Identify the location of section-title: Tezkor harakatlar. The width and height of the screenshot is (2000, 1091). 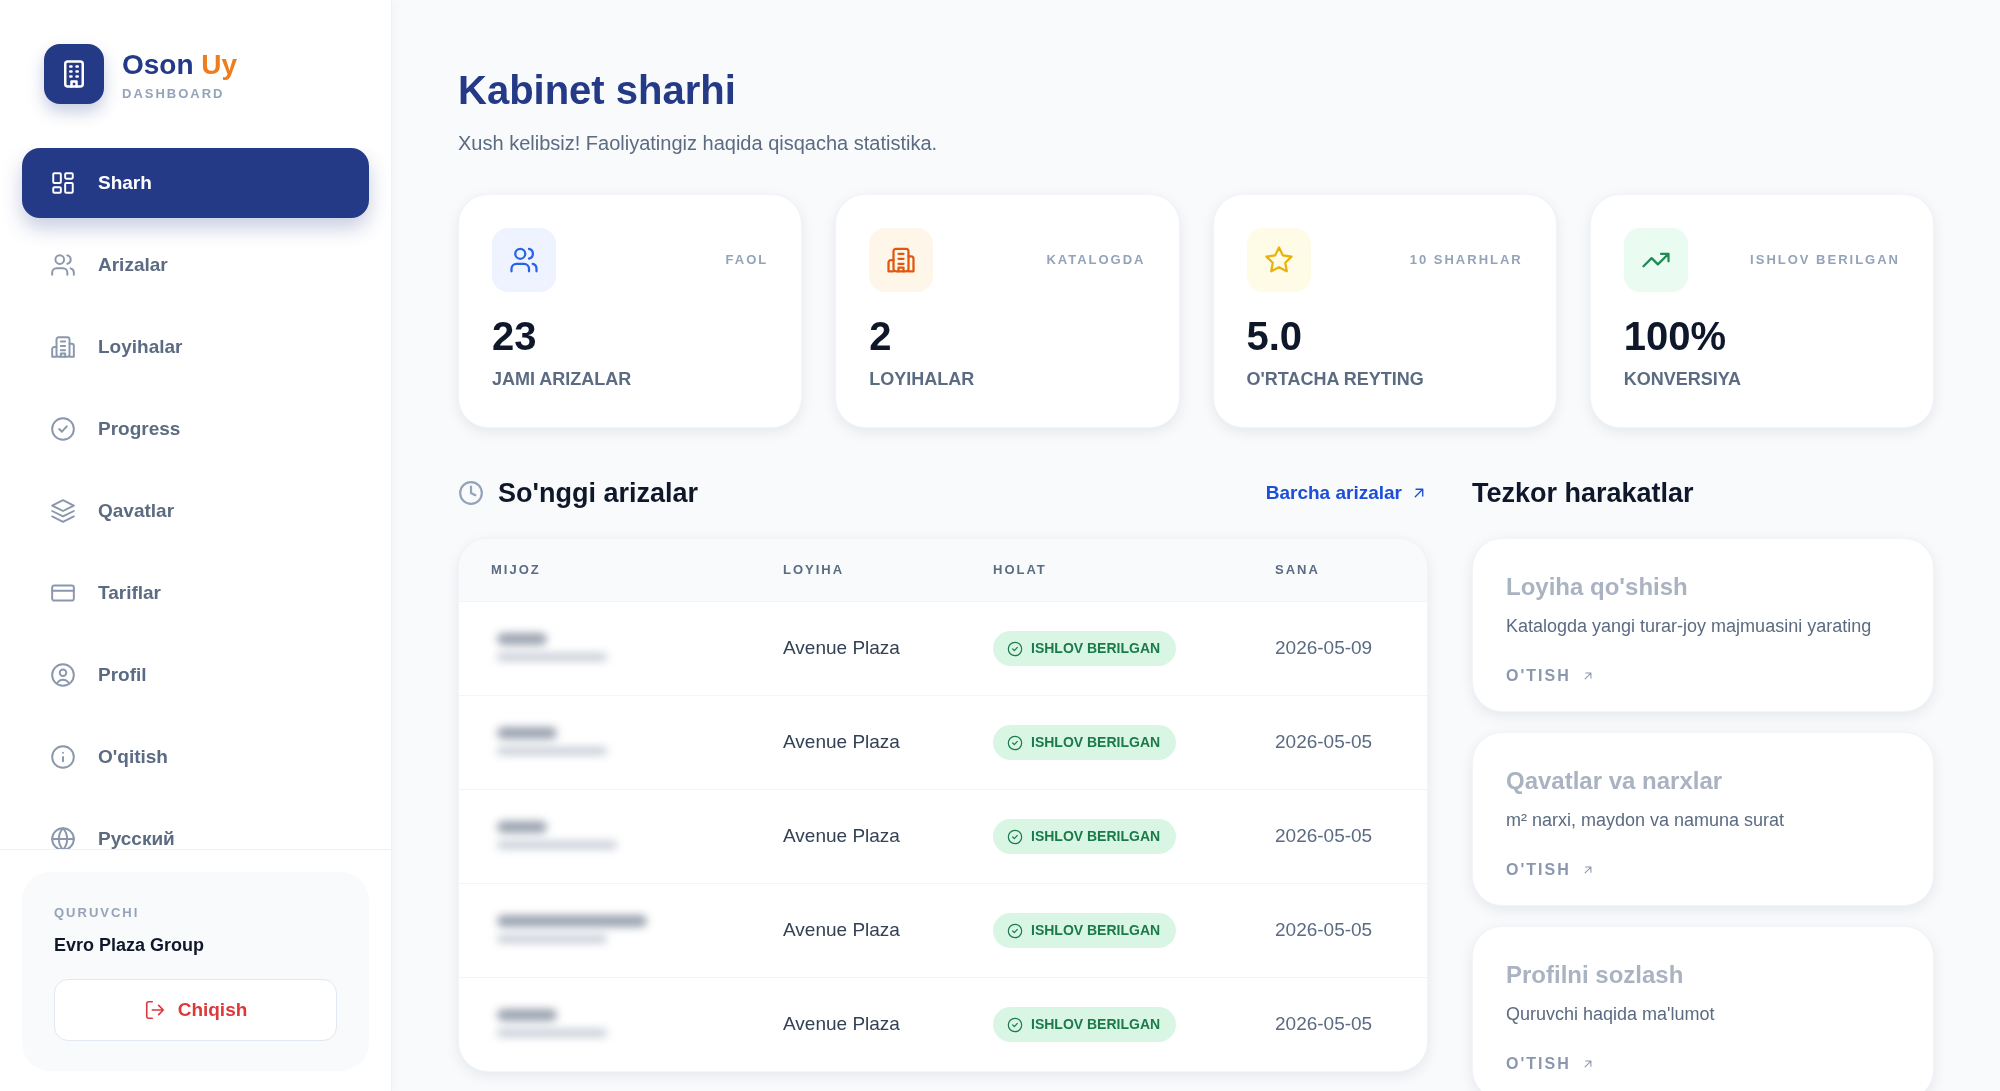
(1583, 493).